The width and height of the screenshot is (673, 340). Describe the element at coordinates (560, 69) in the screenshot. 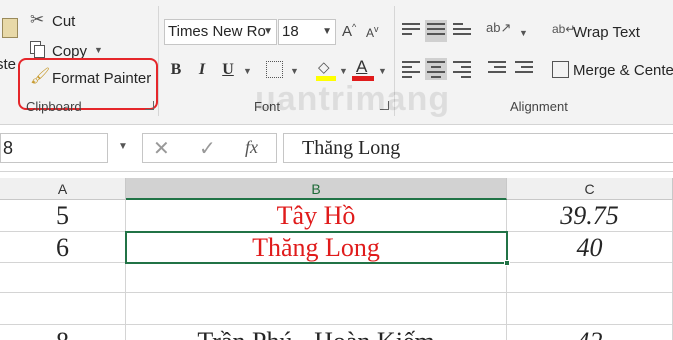

I see `merge-center-icon` at that location.